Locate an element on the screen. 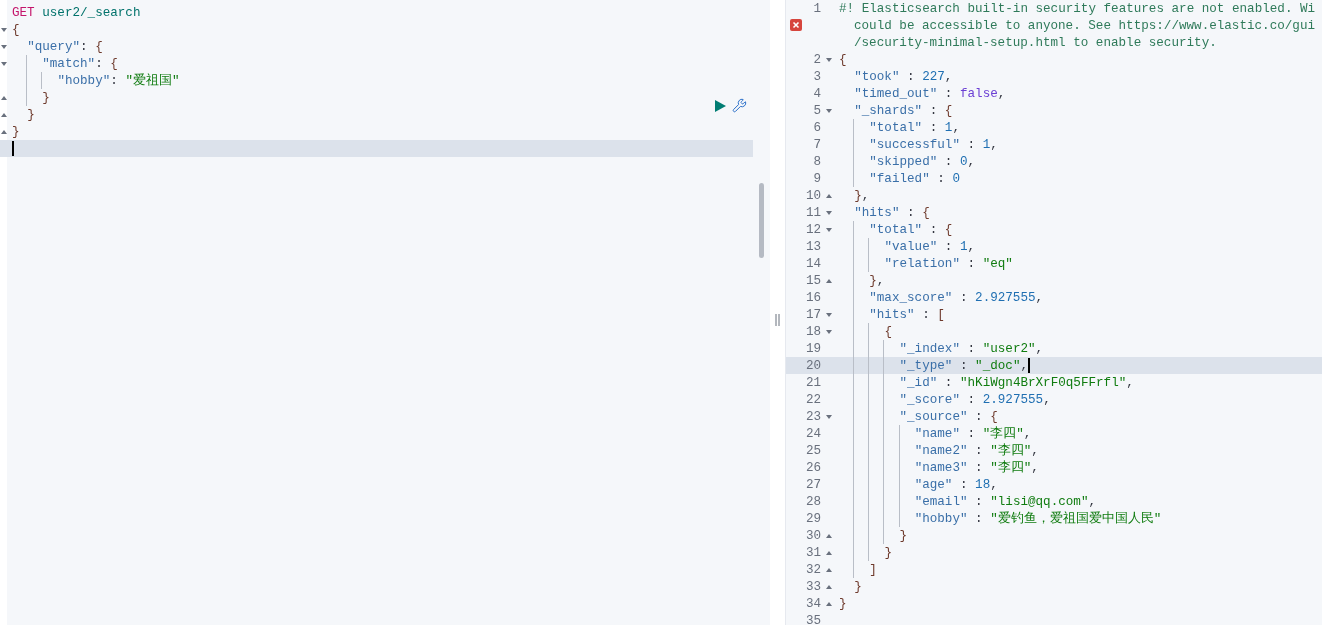  code-line: "name3" : "李四", is located at coordinates (936, 467).